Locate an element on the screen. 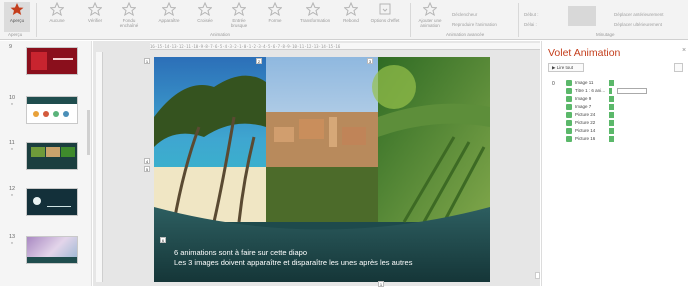  group-label-timing: Minutage is located at coordinates (605, 34).